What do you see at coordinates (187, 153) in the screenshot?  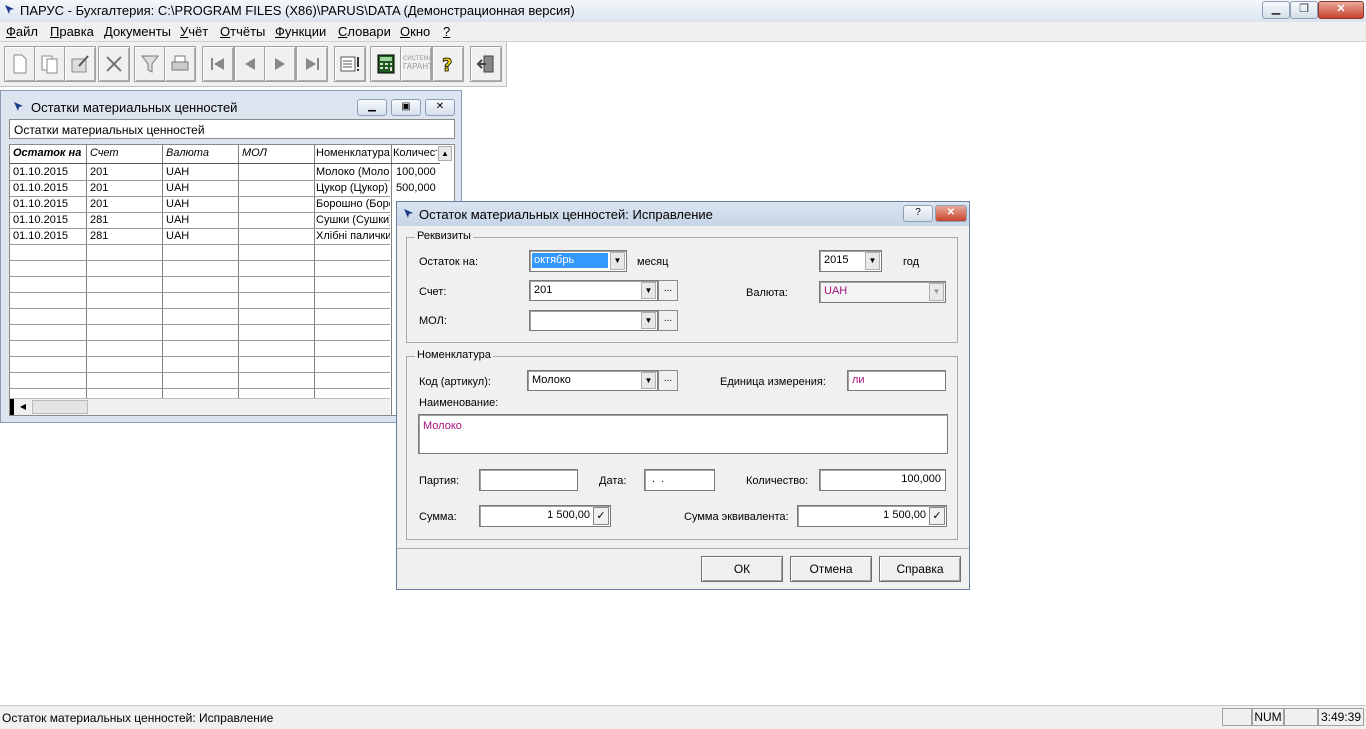 I see `col-header-currency: Валюта` at bounding box center [187, 153].